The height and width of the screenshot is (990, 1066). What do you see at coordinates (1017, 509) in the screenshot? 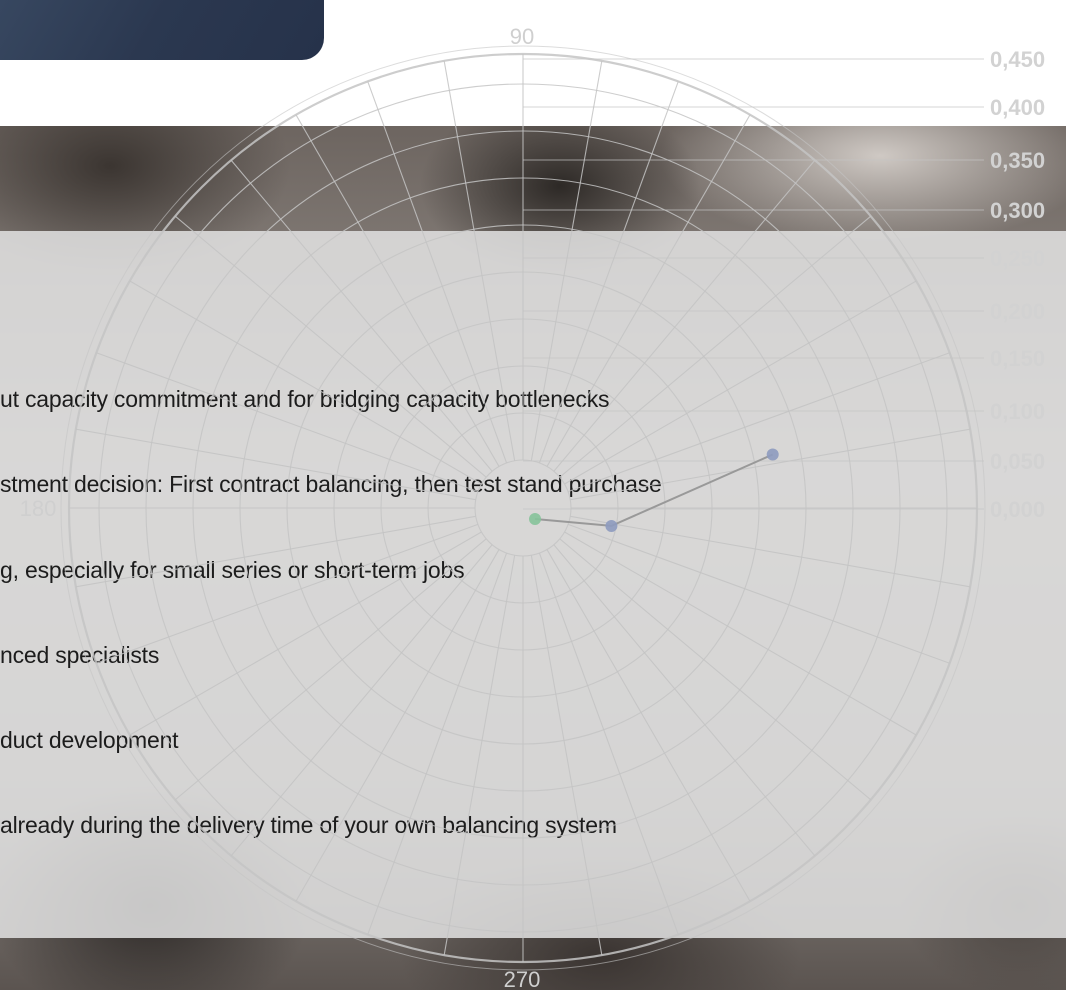
I see `radial-tick-label: 0,000` at bounding box center [1017, 509].